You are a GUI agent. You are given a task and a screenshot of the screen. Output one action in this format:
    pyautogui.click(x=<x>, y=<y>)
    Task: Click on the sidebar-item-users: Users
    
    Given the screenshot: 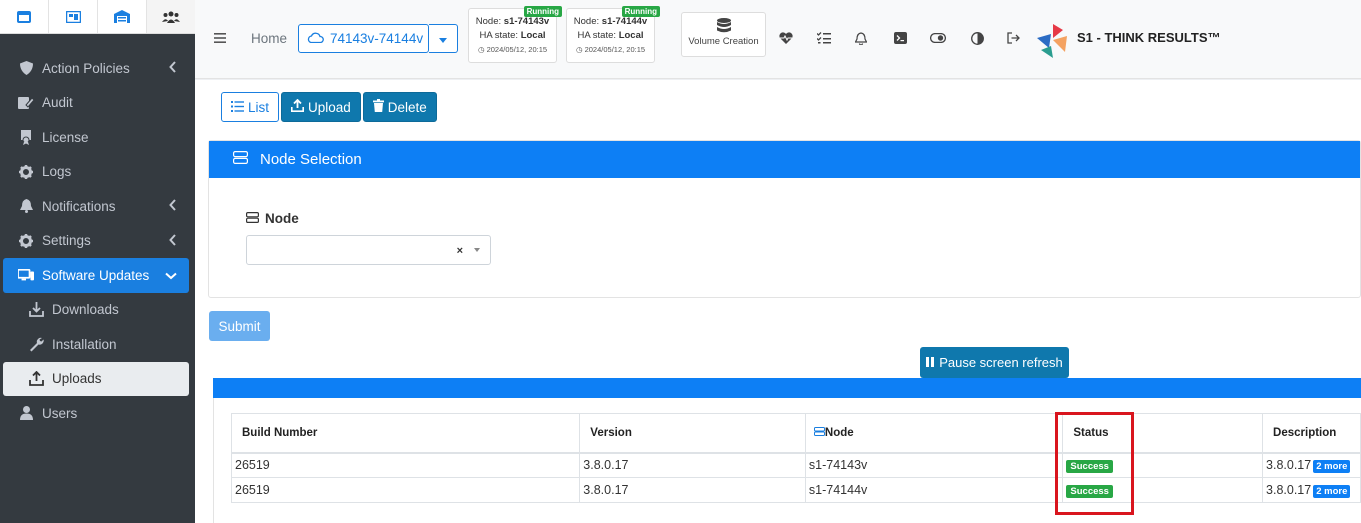 What is the action you would take?
    pyautogui.click(x=97, y=413)
    